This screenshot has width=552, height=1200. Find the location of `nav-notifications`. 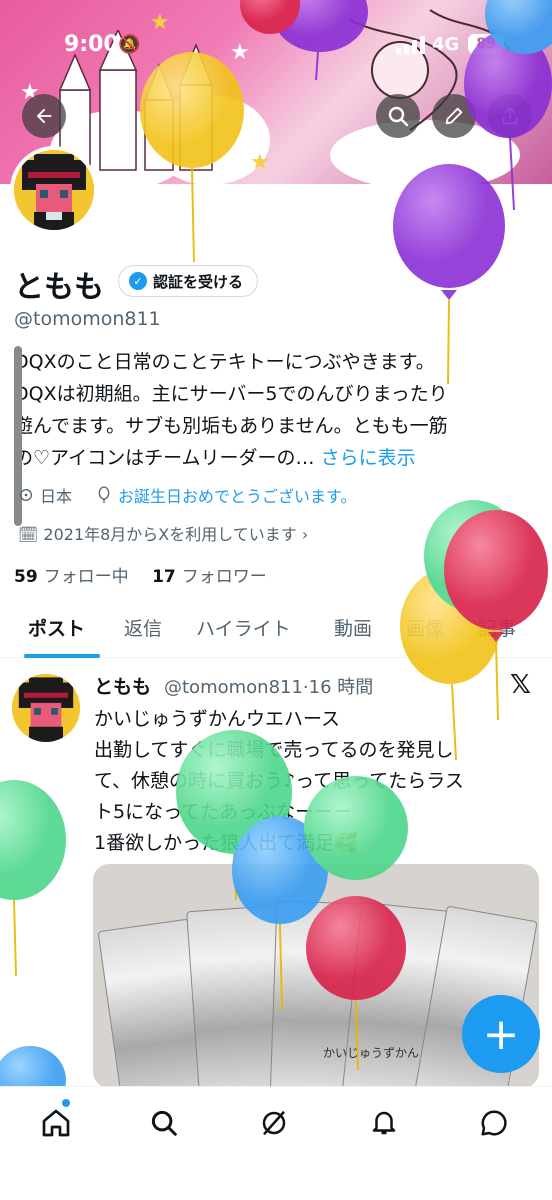

nav-notifications is located at coordinates (384, 1123).